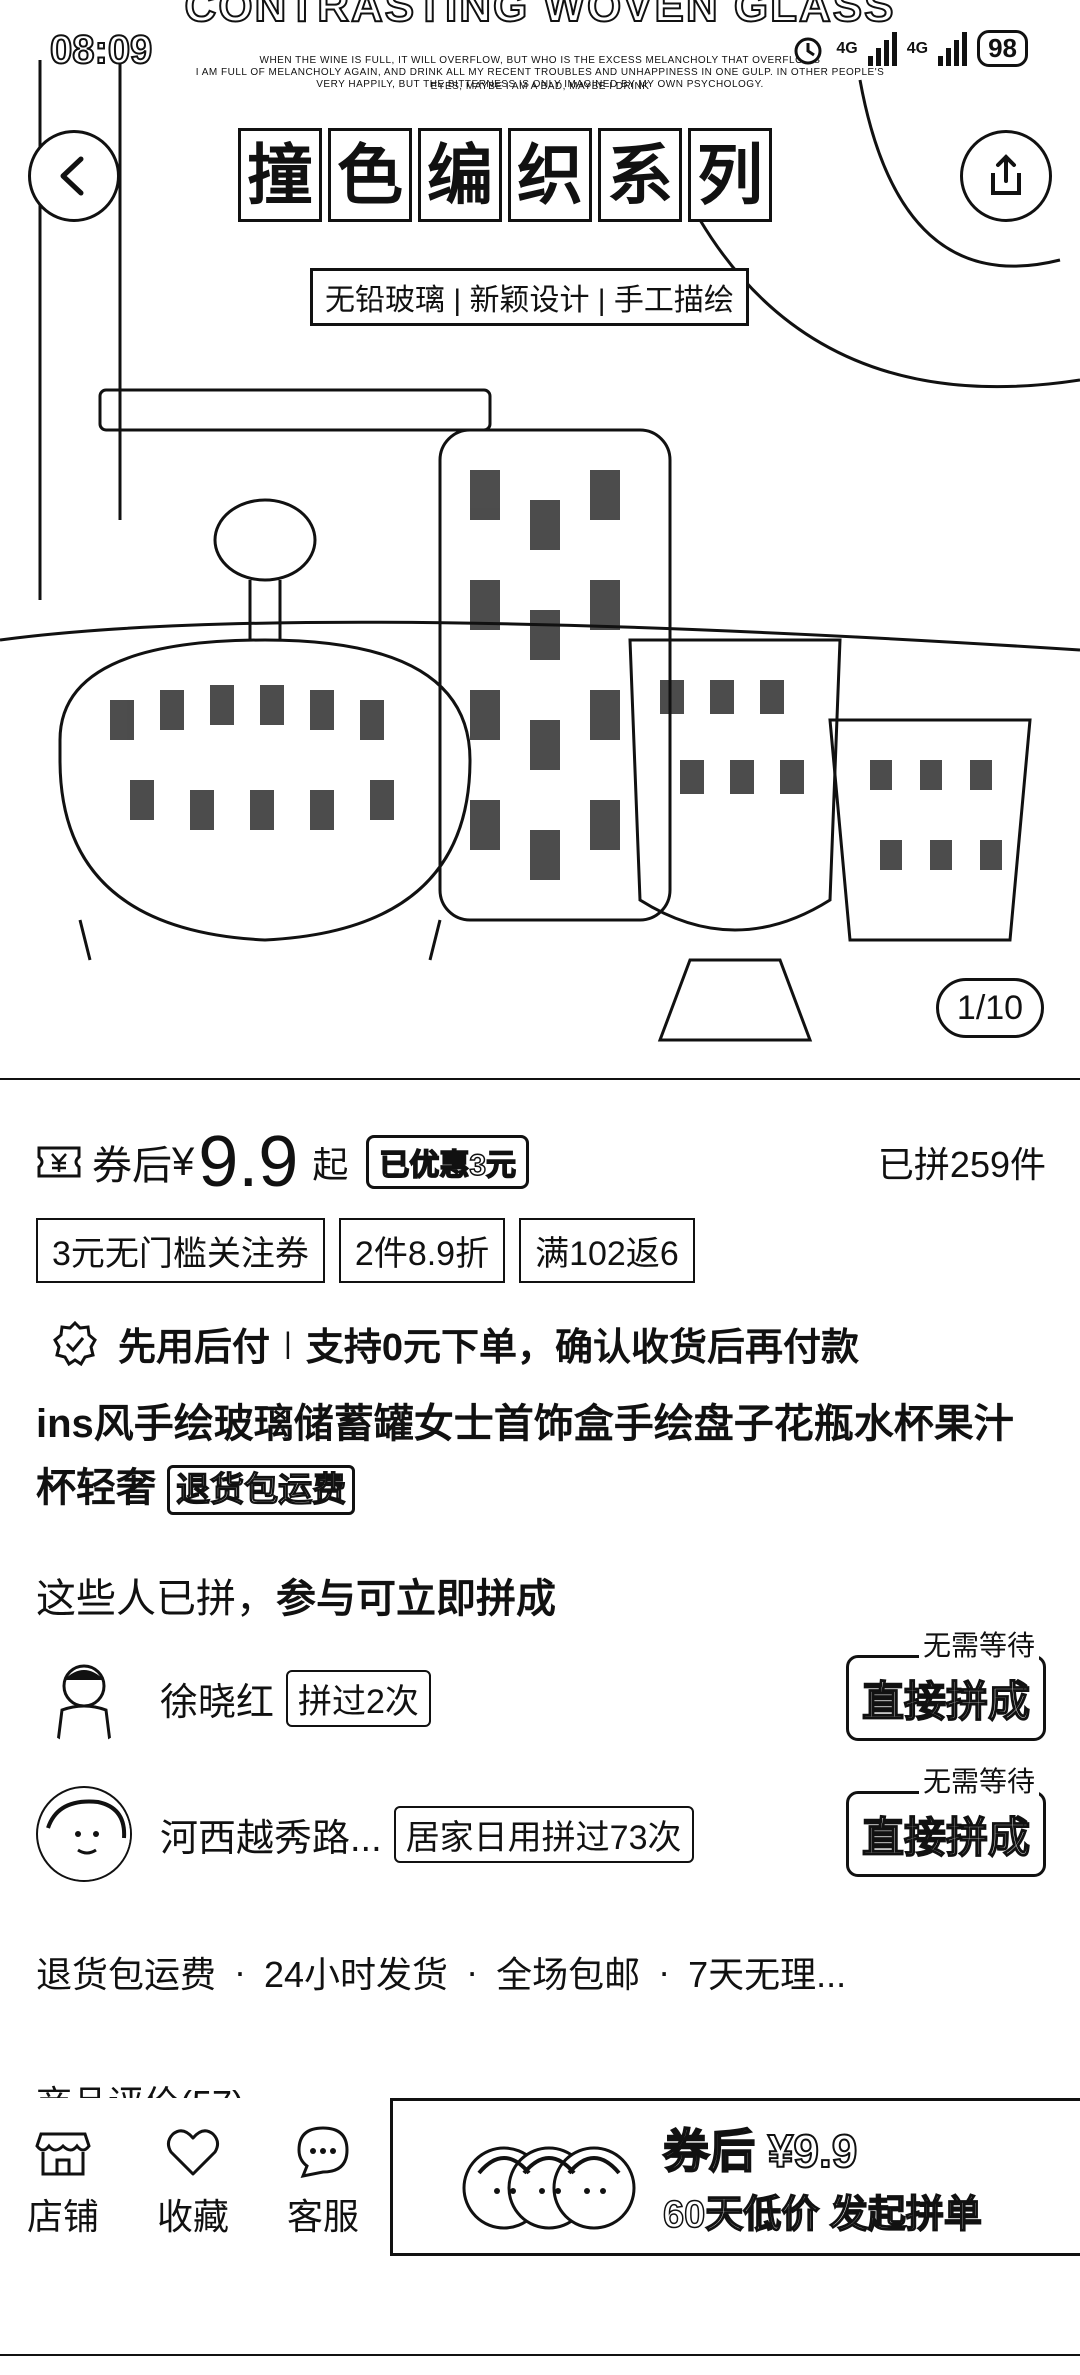 This screenshot has width=1080, height=2375. Describe the element at coordinates (370, 175) in the screenshot. I see `title-char: 色` at that location.